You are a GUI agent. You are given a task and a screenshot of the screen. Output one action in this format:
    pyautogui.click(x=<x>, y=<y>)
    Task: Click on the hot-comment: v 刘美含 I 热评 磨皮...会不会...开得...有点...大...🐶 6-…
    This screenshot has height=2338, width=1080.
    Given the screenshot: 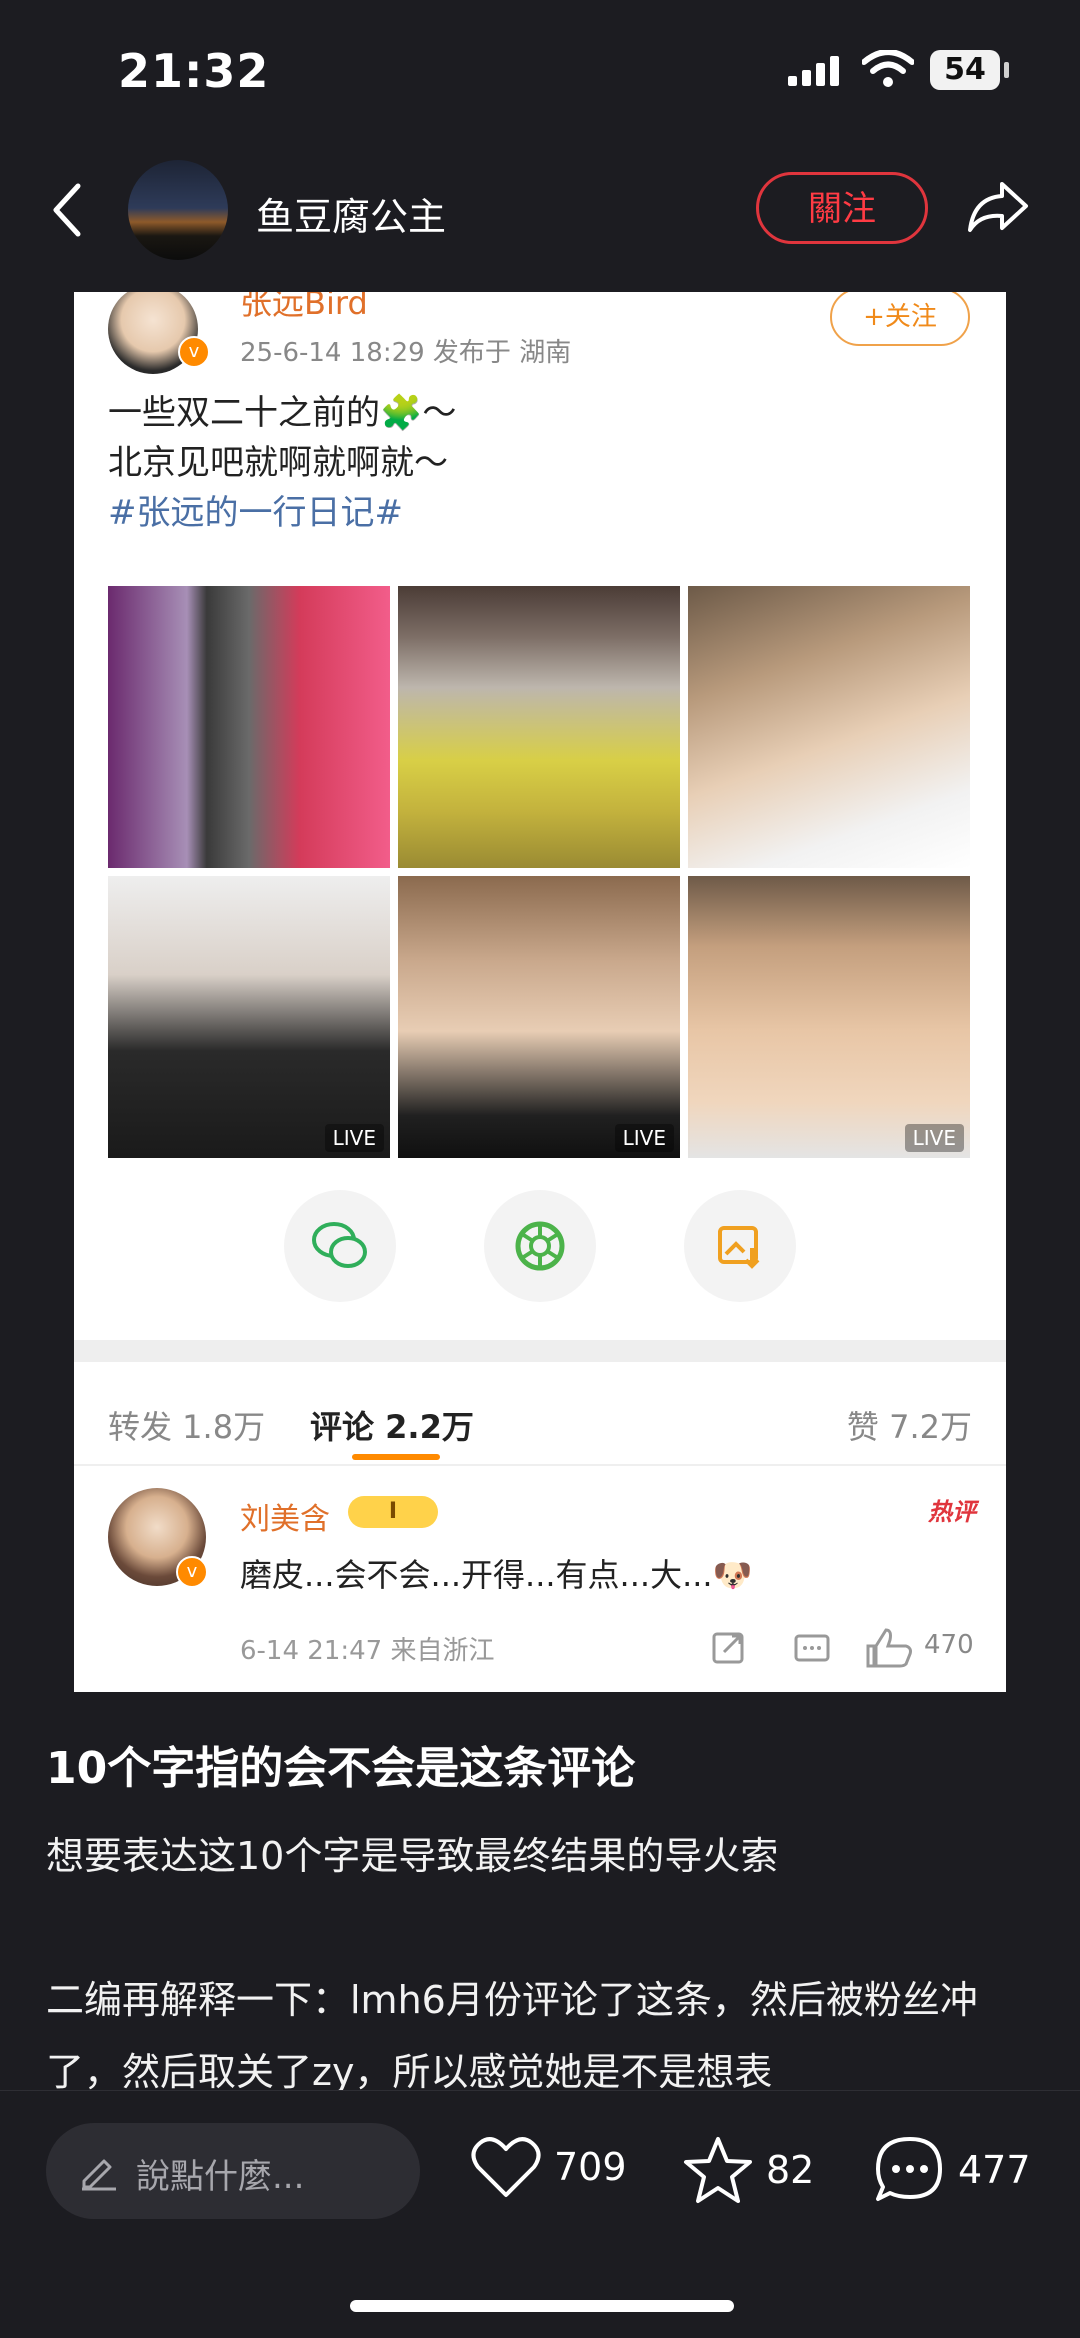 What is the action you would take?
    pyautogui.click(x=540, y=1579)
    